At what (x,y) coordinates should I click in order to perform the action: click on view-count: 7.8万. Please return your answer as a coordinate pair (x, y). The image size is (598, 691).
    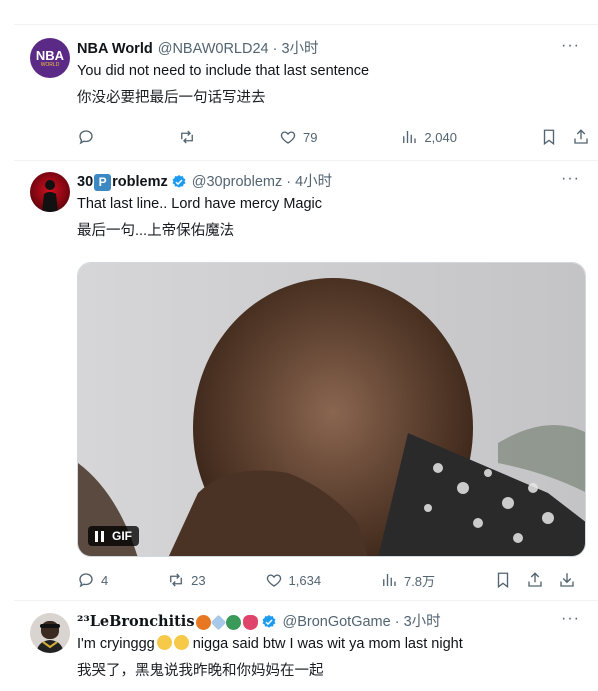
    Looking at the image, I should click on (419, 581).